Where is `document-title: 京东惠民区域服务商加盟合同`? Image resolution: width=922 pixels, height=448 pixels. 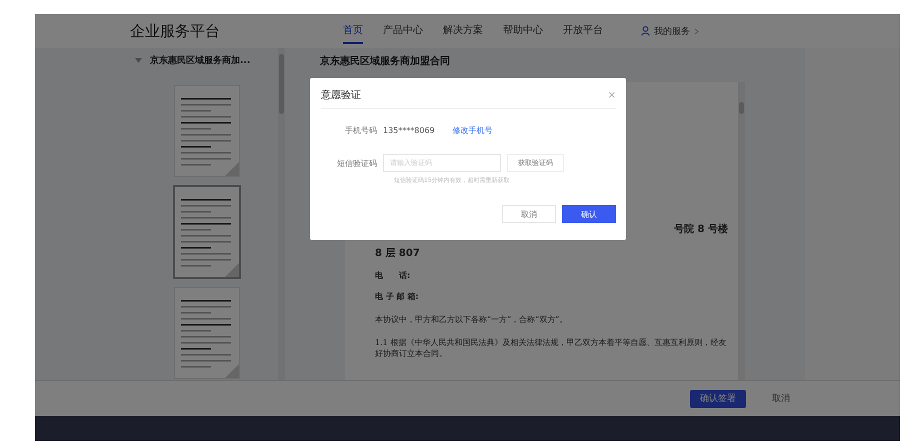
document-title: 京东惠民区域服务商加盟合同 is located at coordinates (385, 61).